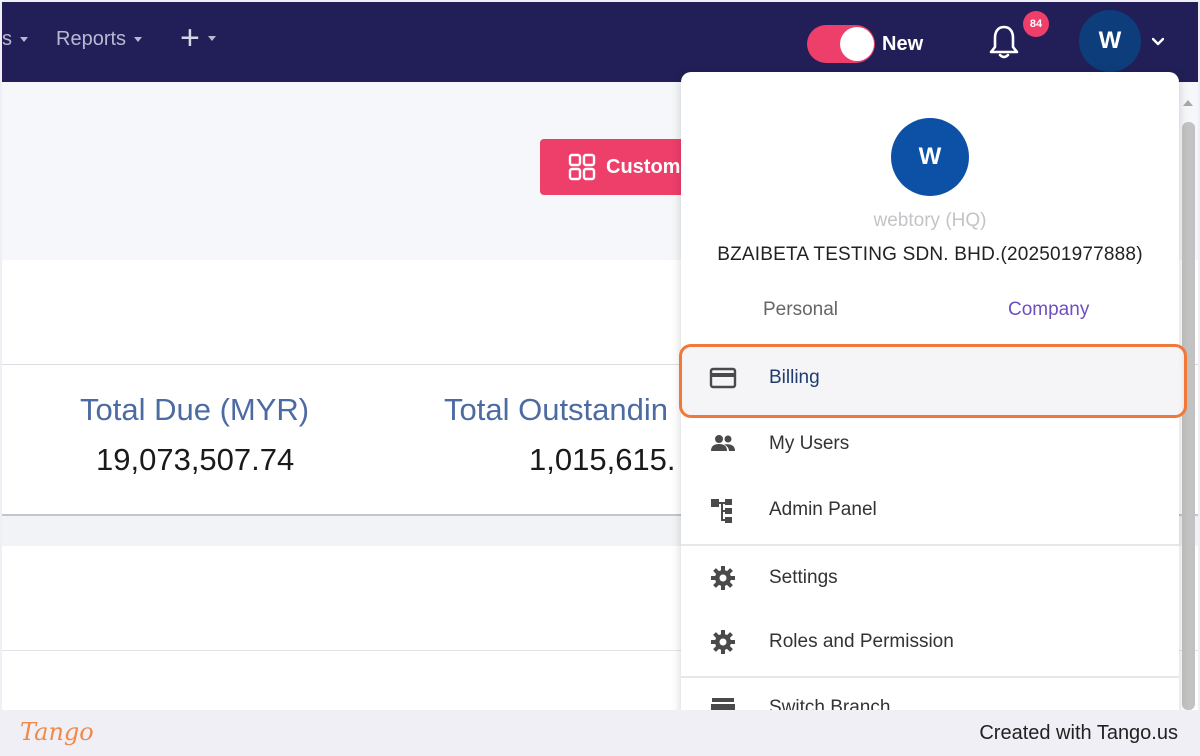 The width and height of the screenshot is (1200, 756). What do you see at coordinates (57, 732) in the screenshot?
I see `tango-logo: Tango` at bounding box center [57, 732].